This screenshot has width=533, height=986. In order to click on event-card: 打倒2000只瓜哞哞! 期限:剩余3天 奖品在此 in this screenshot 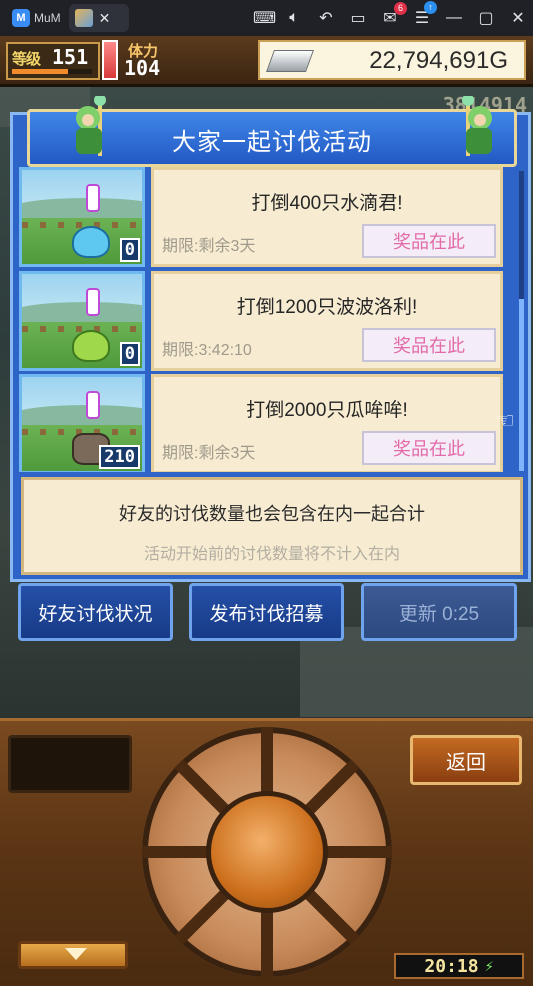, I will do `click(327, 423)`.